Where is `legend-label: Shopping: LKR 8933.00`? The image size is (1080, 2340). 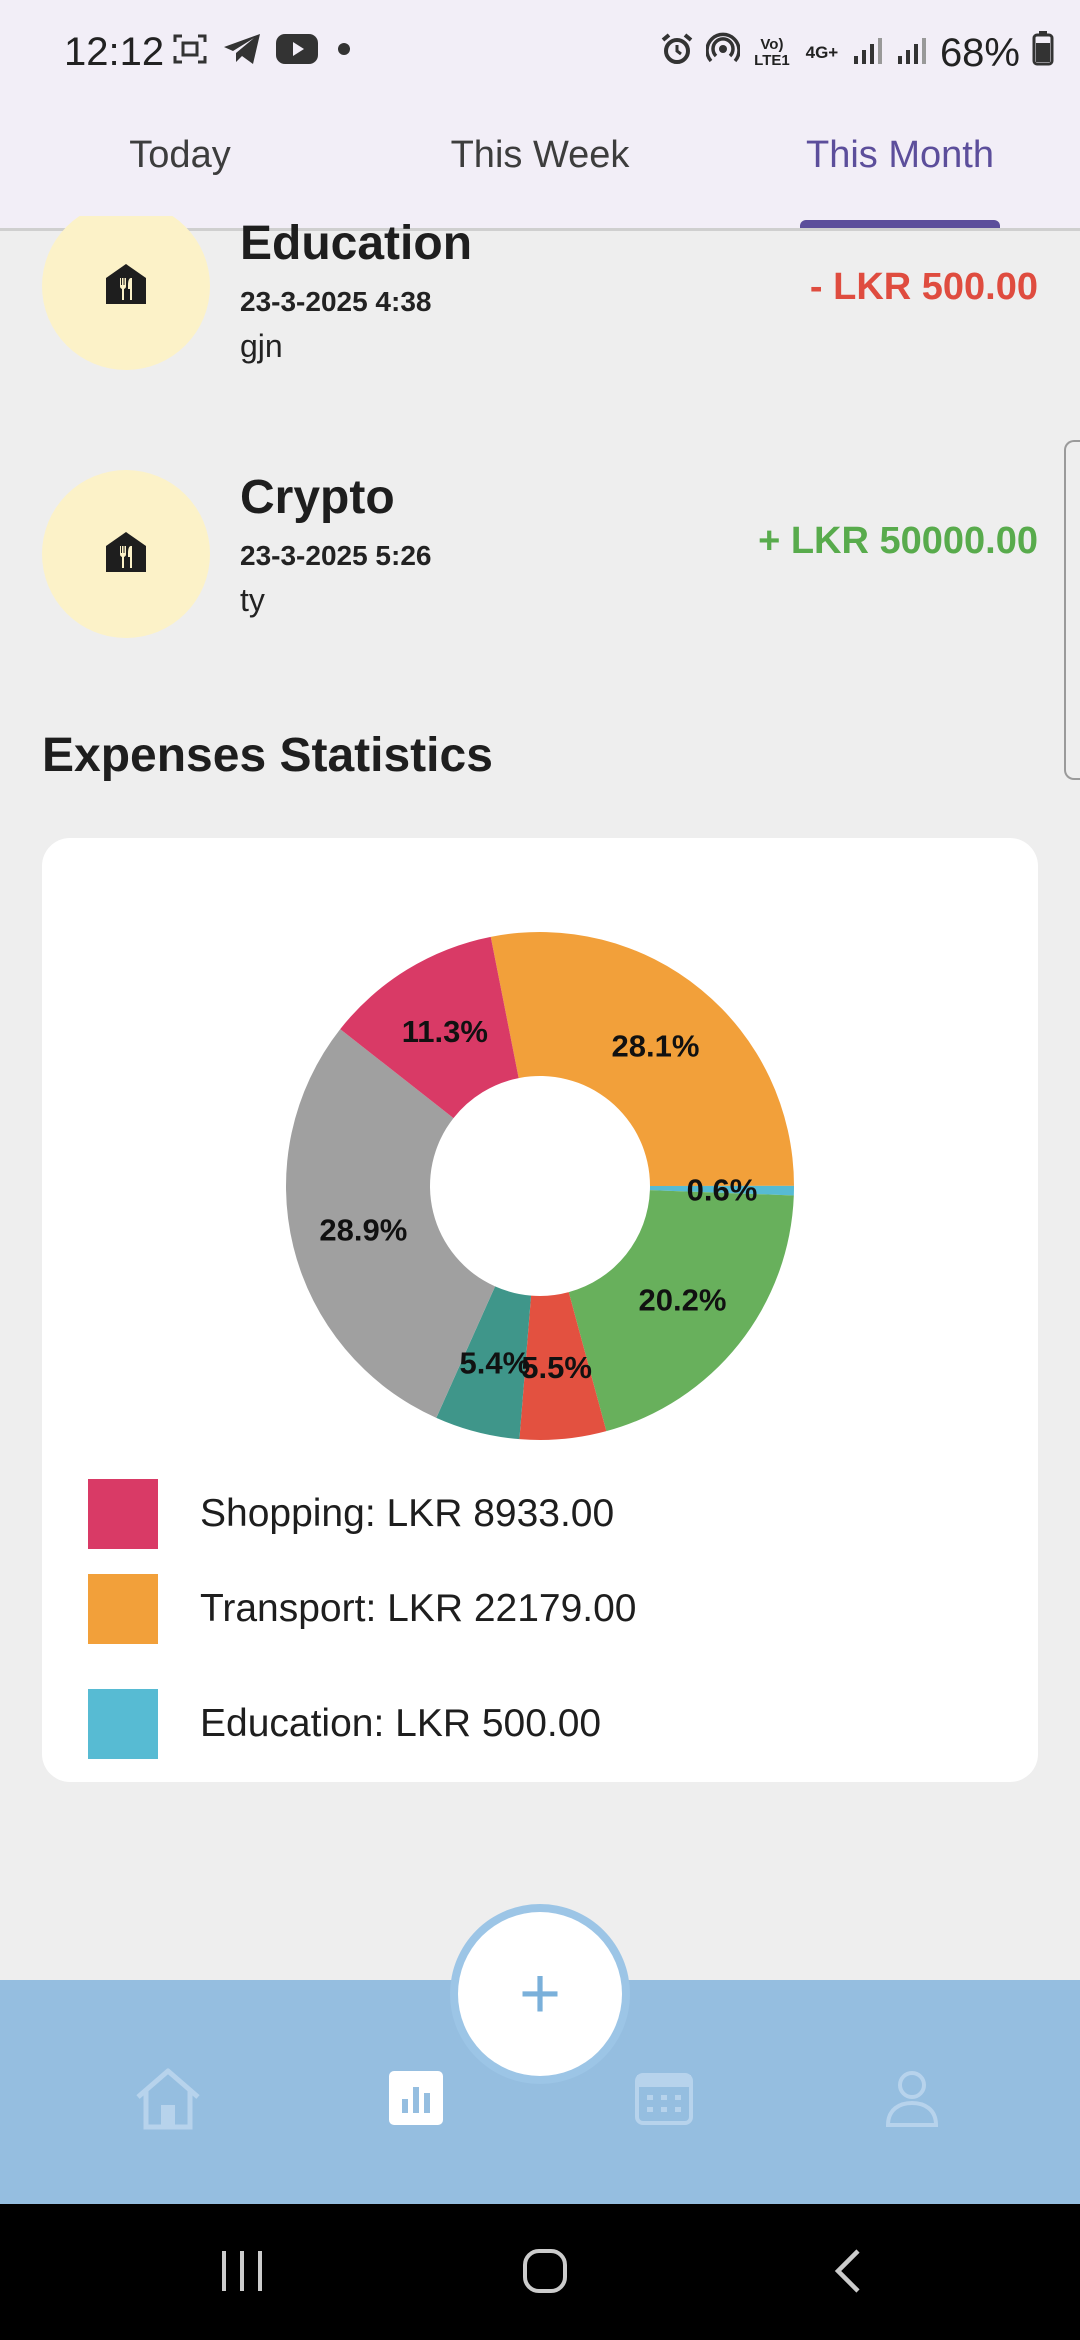
legend-label: Shopping: LKR 8933.00 is located at coordinates (407, 1513).